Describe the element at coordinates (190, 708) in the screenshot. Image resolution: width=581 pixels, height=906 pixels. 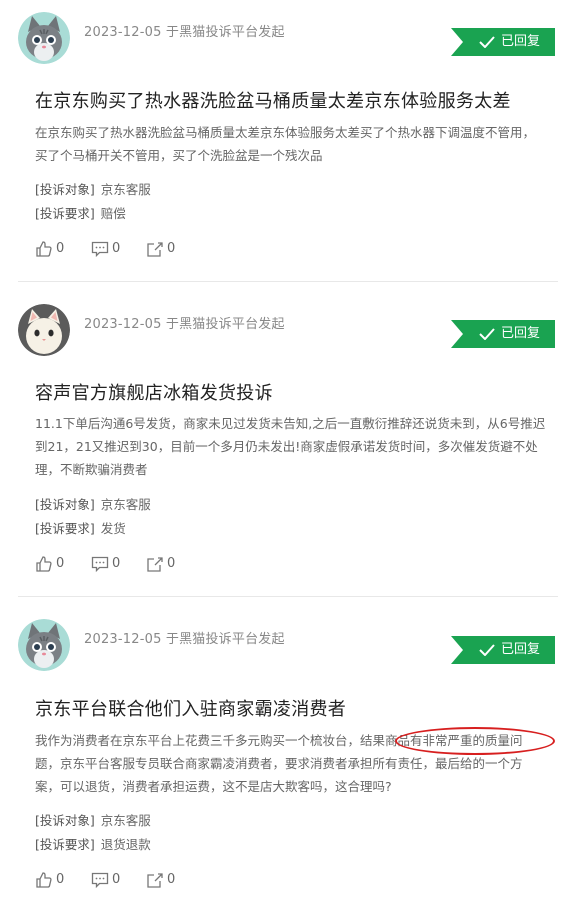
I see `complaint-title: 京东平台联合他们入驻商家霸凌消费者` at that location.